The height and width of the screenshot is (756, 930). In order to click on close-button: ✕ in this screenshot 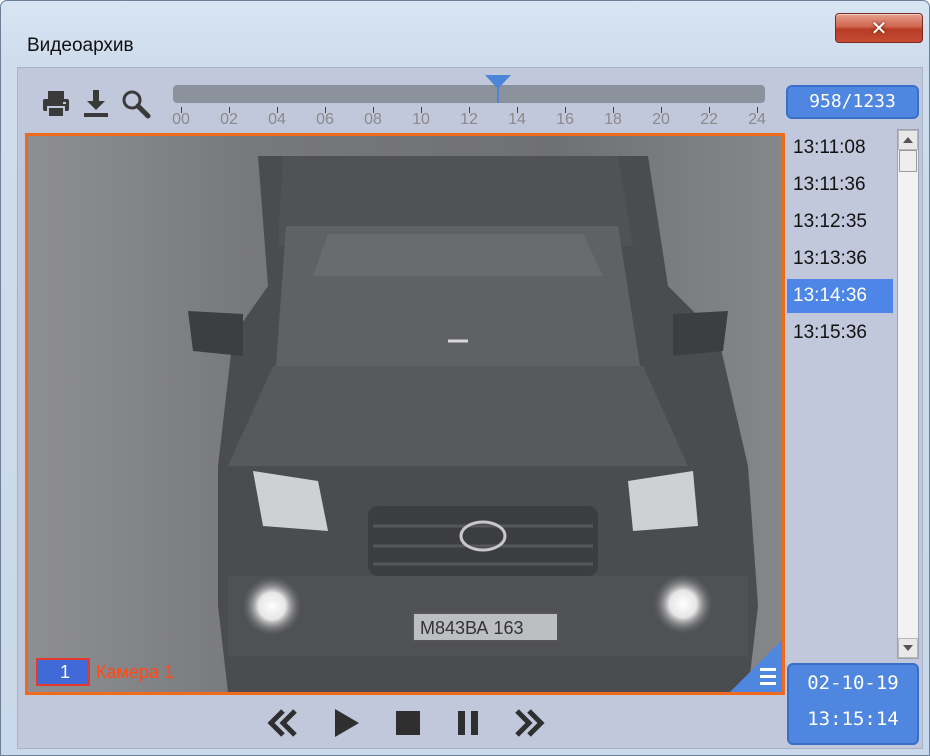, I will do `click(879, 28)`.